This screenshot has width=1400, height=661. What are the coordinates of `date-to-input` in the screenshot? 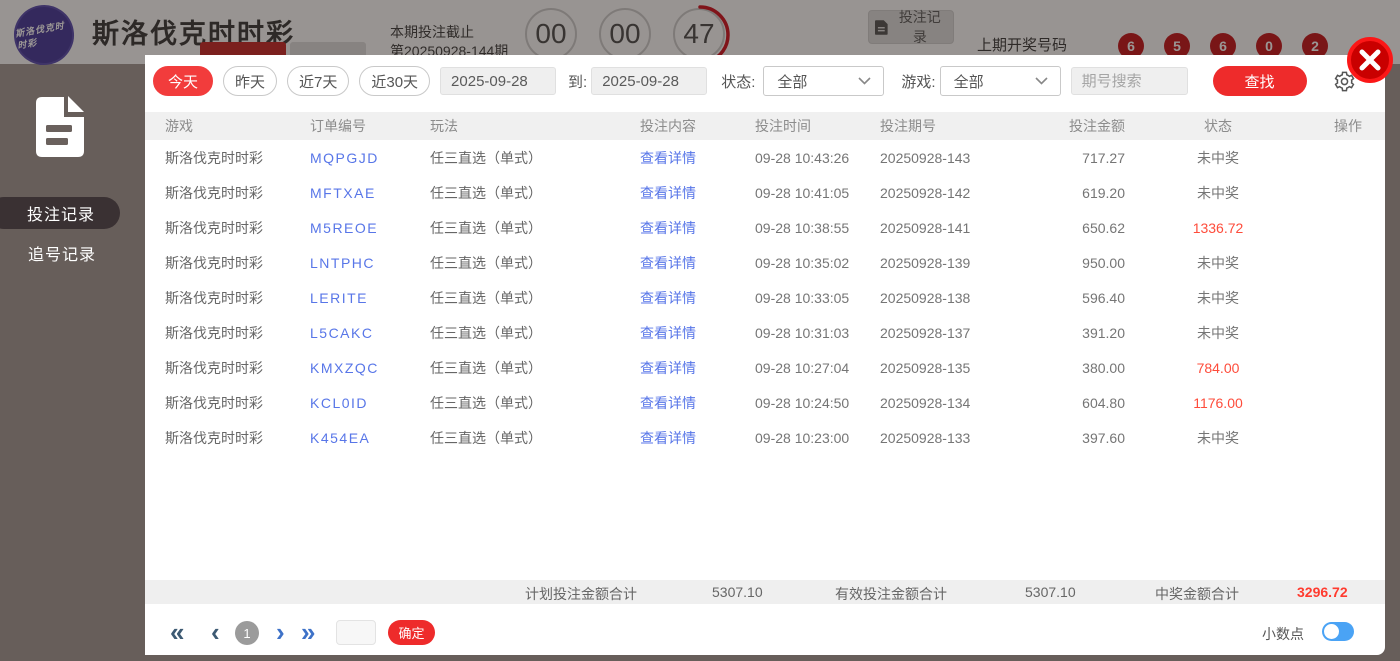 It's located at (649, 81).